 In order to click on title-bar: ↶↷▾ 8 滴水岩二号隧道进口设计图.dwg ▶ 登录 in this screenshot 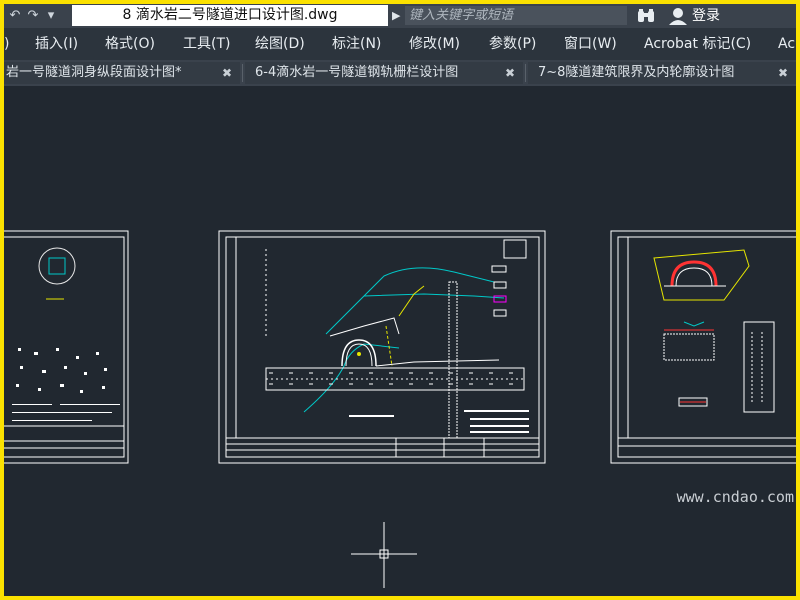, I will do `click(400, 16)`.